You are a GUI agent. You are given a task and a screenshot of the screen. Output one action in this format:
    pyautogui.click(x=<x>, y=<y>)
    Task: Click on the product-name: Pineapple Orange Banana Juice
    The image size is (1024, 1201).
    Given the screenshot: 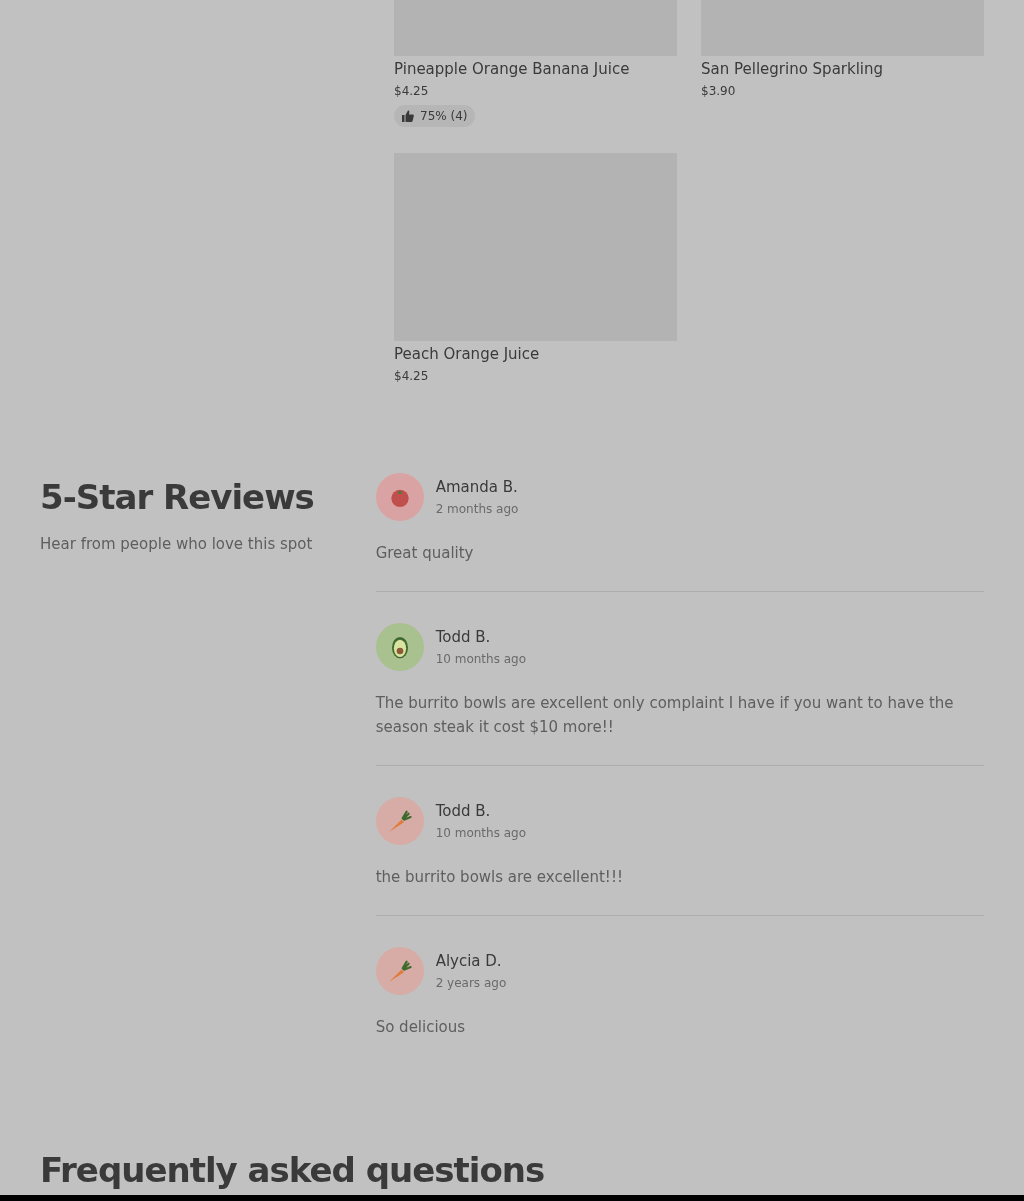 What is the action you would take?
    pyautogui.click(x=535, y=69)
    